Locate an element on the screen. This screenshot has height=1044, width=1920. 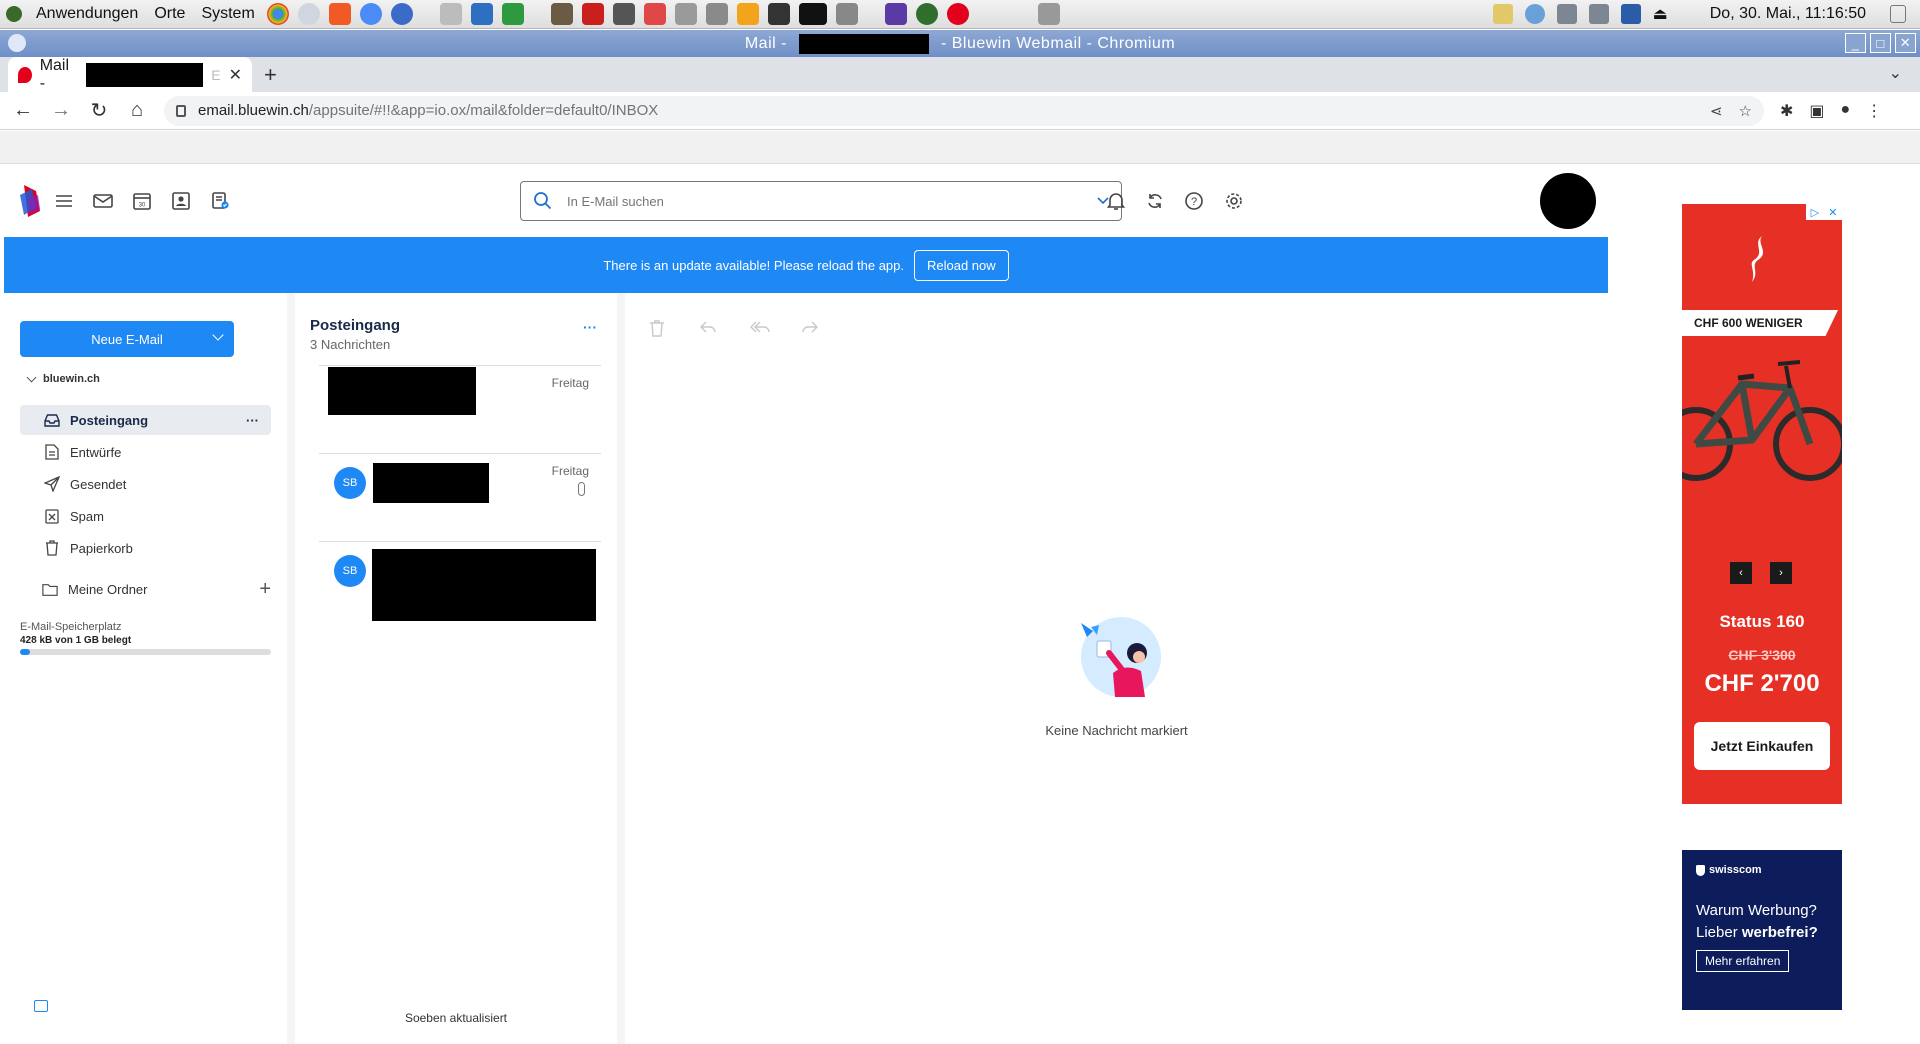
media-launcher-icon is located at coordinates (778, 14).